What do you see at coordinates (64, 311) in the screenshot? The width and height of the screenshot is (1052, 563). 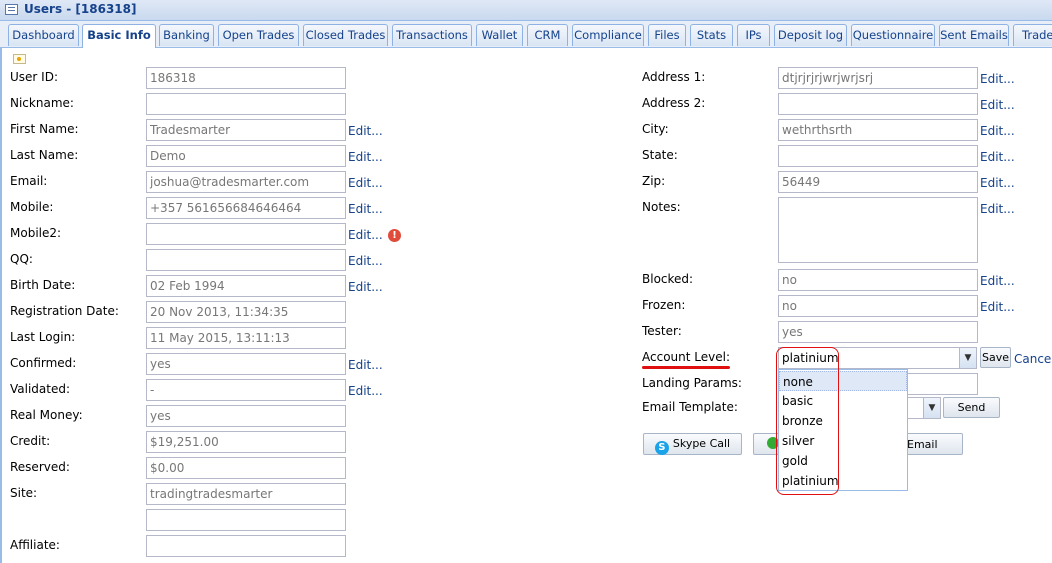 I see `registration-date-label: Registration Date:` at bounding box center [64, 311].